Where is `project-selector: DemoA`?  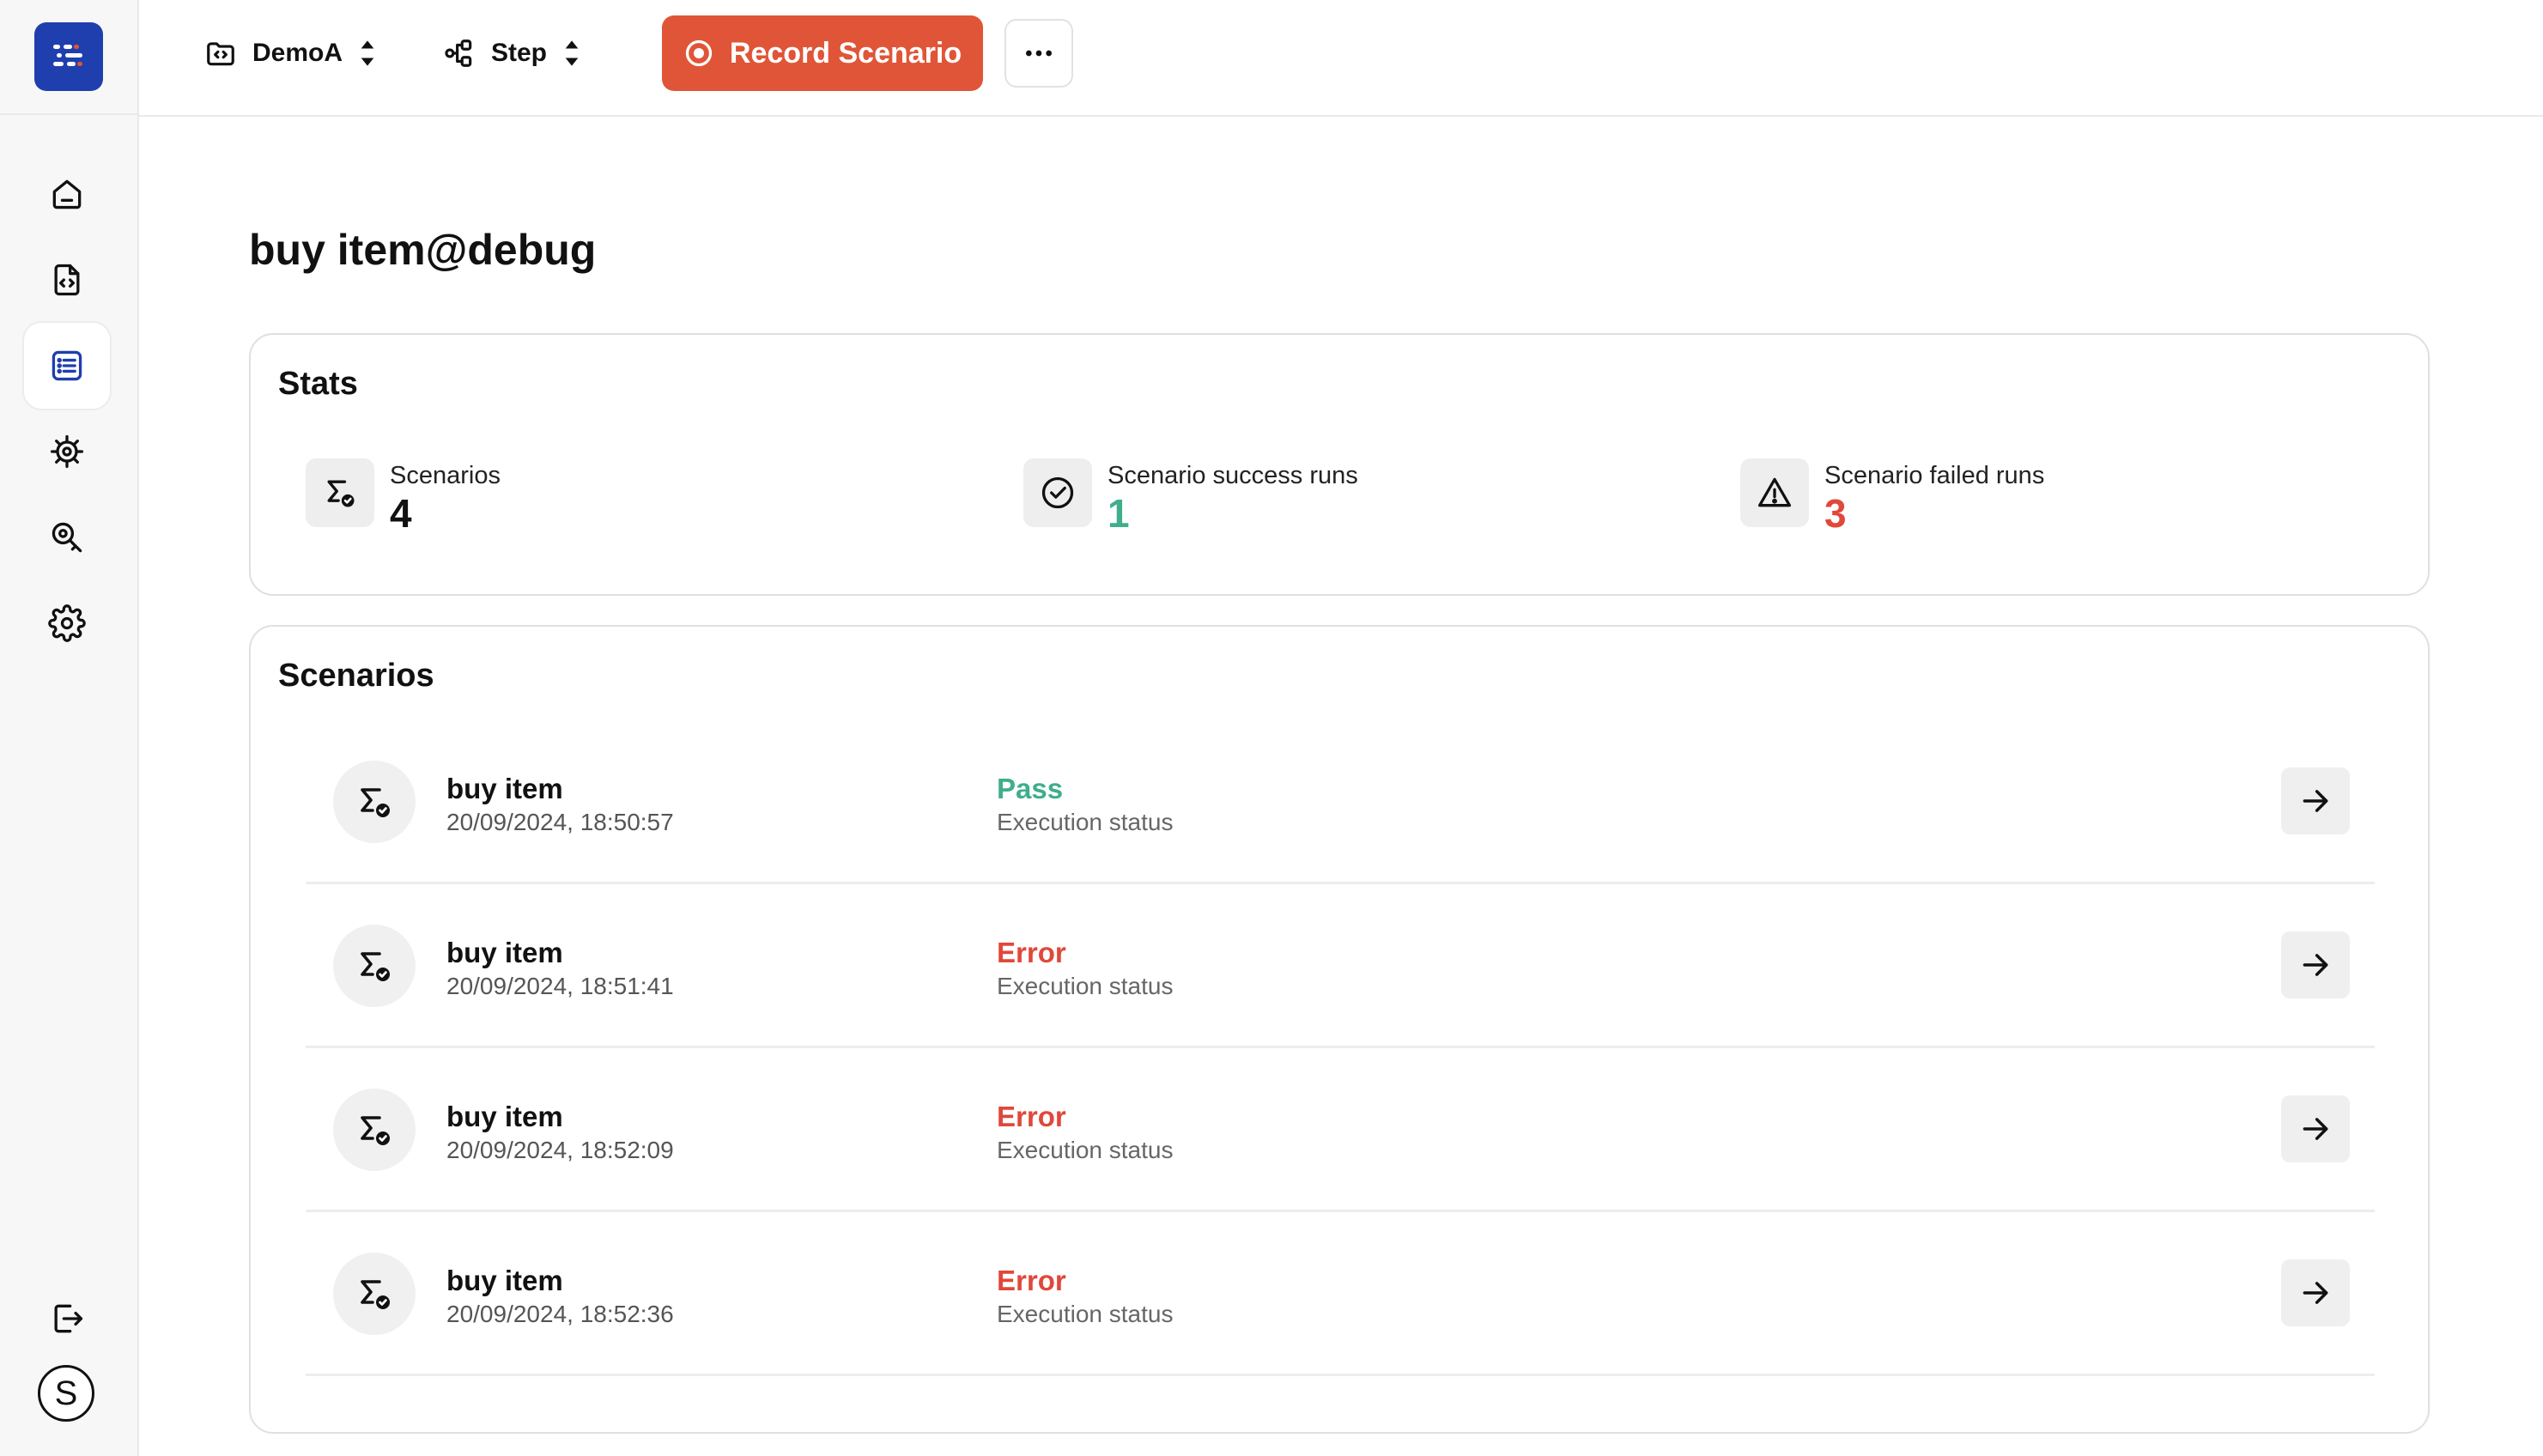 project-selector: DemoA is located at coordinates (290, 54).